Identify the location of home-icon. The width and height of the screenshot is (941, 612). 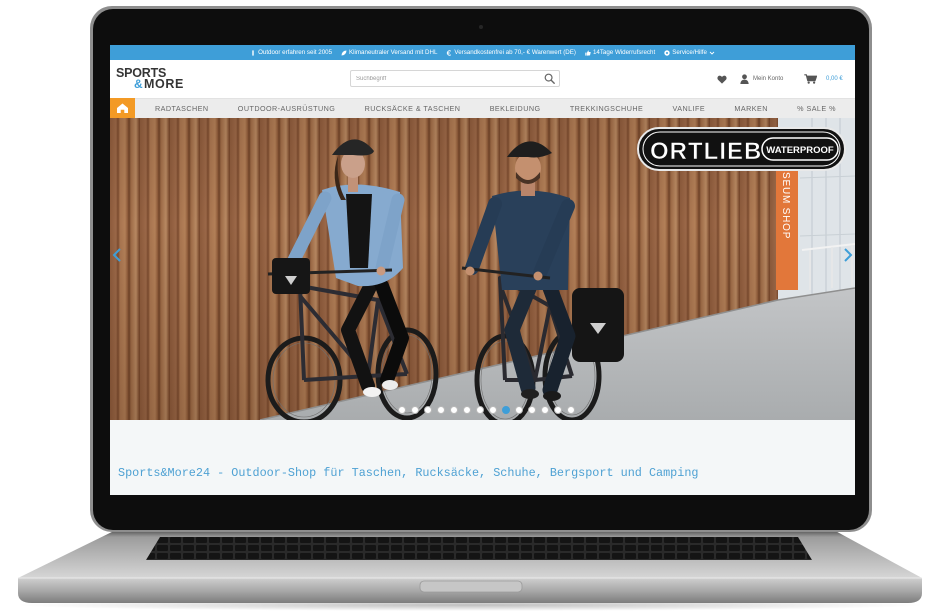
(122, 108).